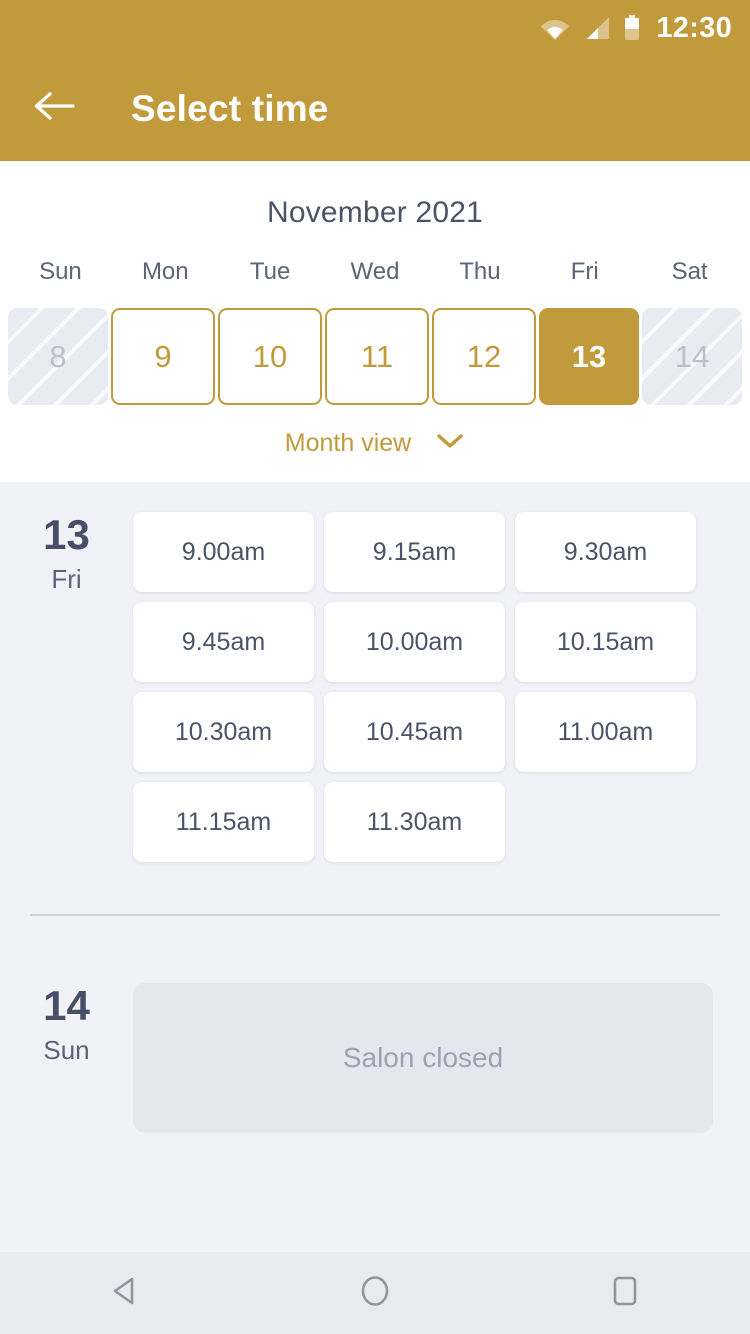 This screenshot has height=1334, width=750. What do you see at coordinates (58, 356) in the screenshot?
I see `calendar-day-8: 8` at bounding box center [58, 356].